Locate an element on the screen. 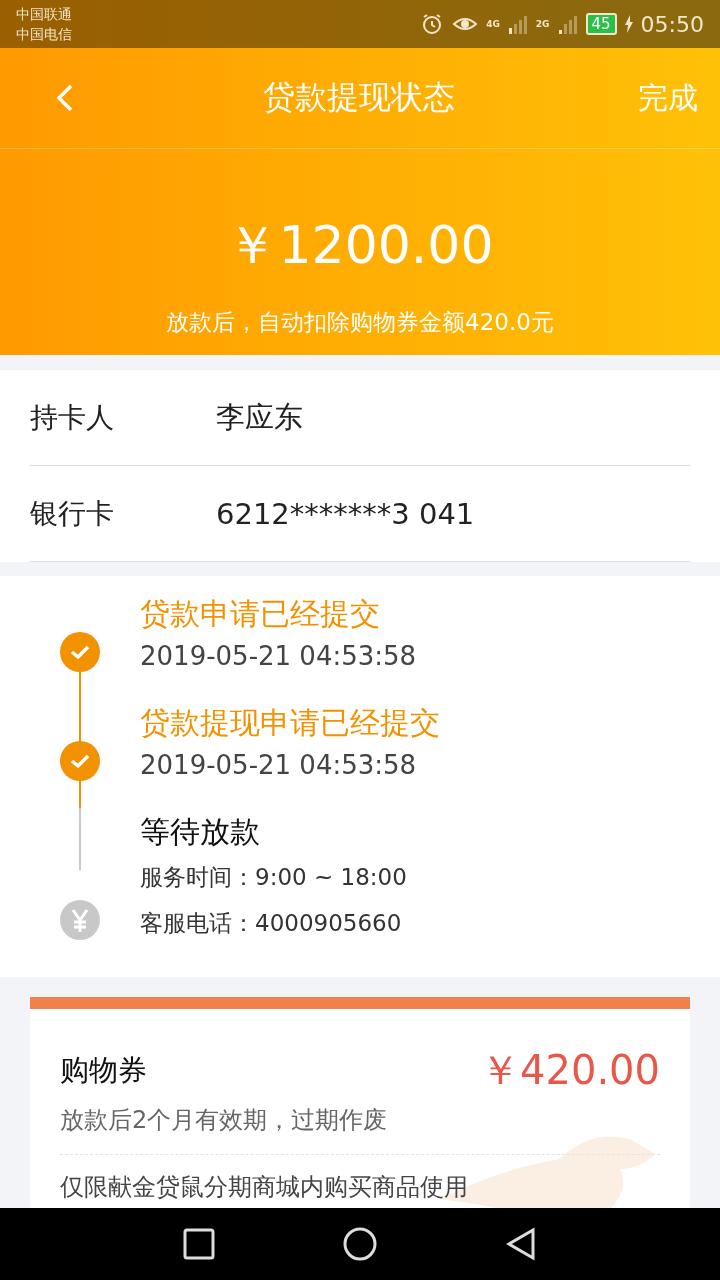 This screenshot has width=720, height=1280. coupon-amount: ￥420.00 is located at coordinates (570, 1070).